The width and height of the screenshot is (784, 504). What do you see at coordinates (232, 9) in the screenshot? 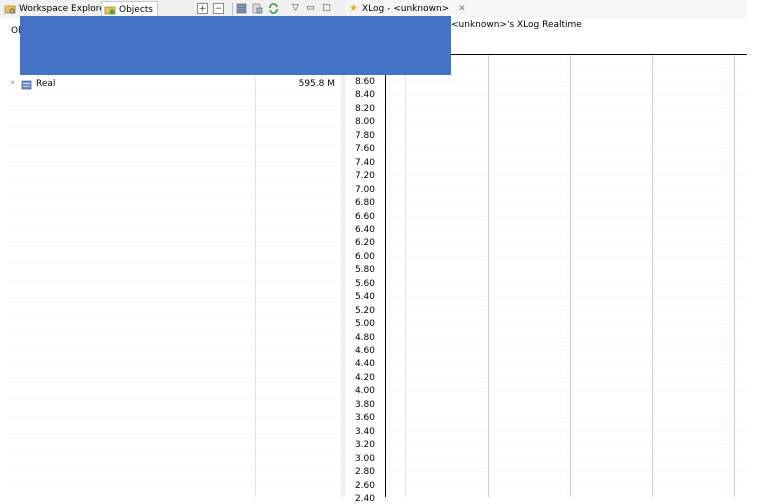
I see `toolbar-separator` at bounding box center [232, 9].